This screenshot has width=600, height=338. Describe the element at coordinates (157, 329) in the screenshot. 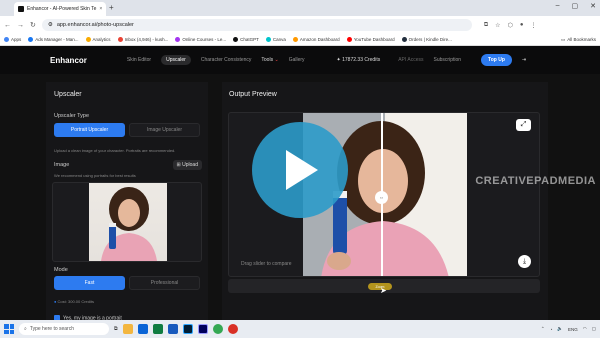

I see `excel-icon` at that location.